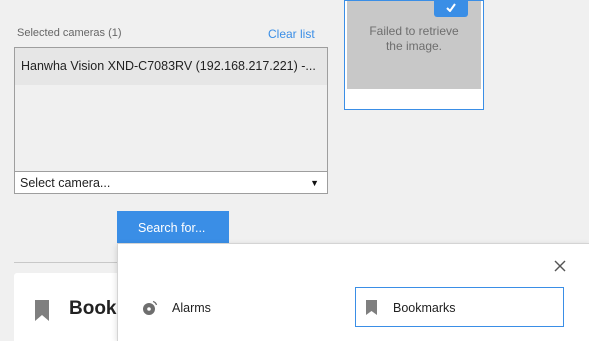 Image resolution: width=589 pixels, height=341 pixels. I want to click on thumbnail-error-text: Failed to retrieve the image., so click(414, 38).